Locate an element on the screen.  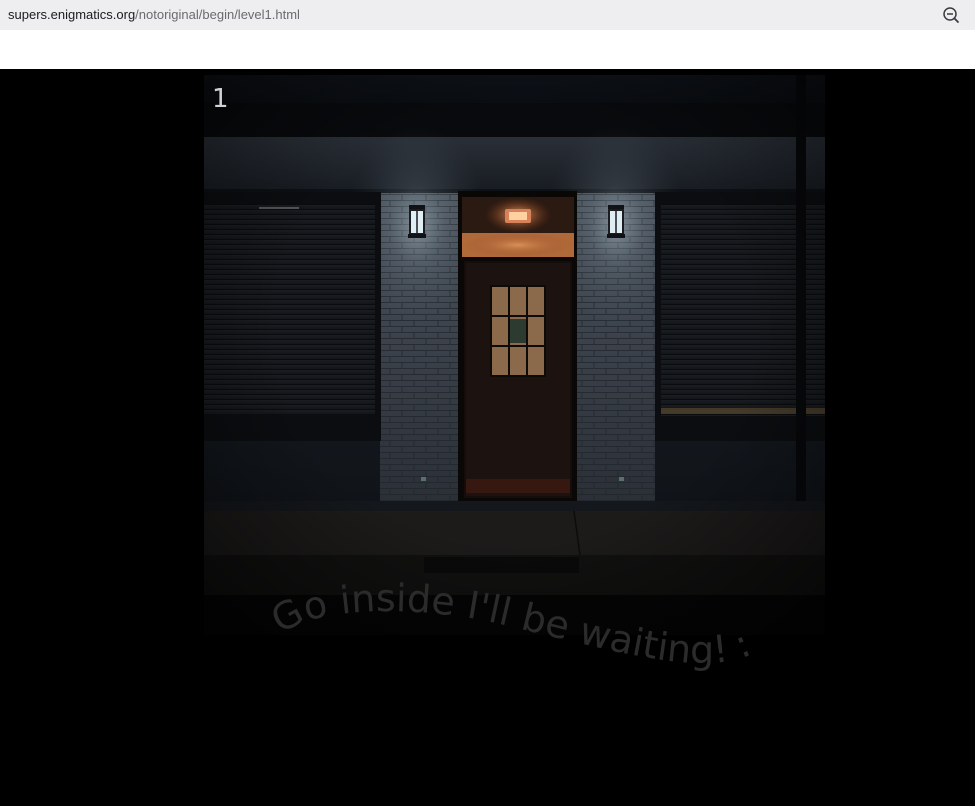
url-path: /notoriginal/begin/level1.html is located at coordinates (217, 14).